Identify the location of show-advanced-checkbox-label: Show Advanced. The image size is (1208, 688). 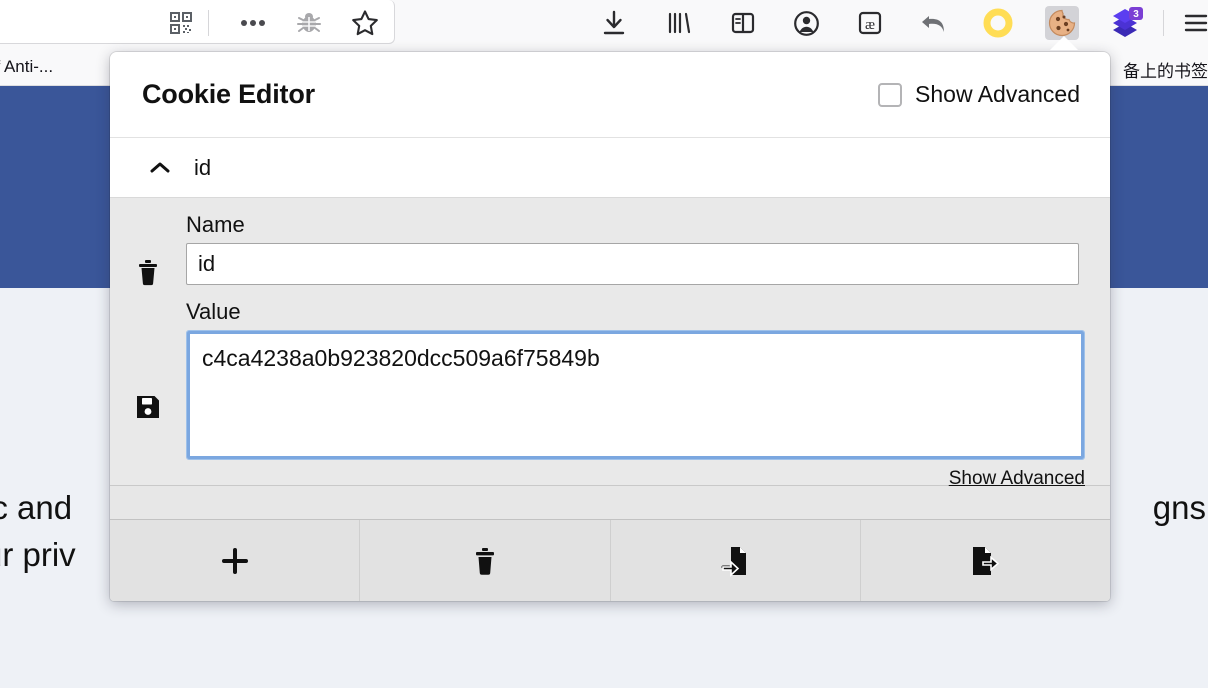
(997, 94).